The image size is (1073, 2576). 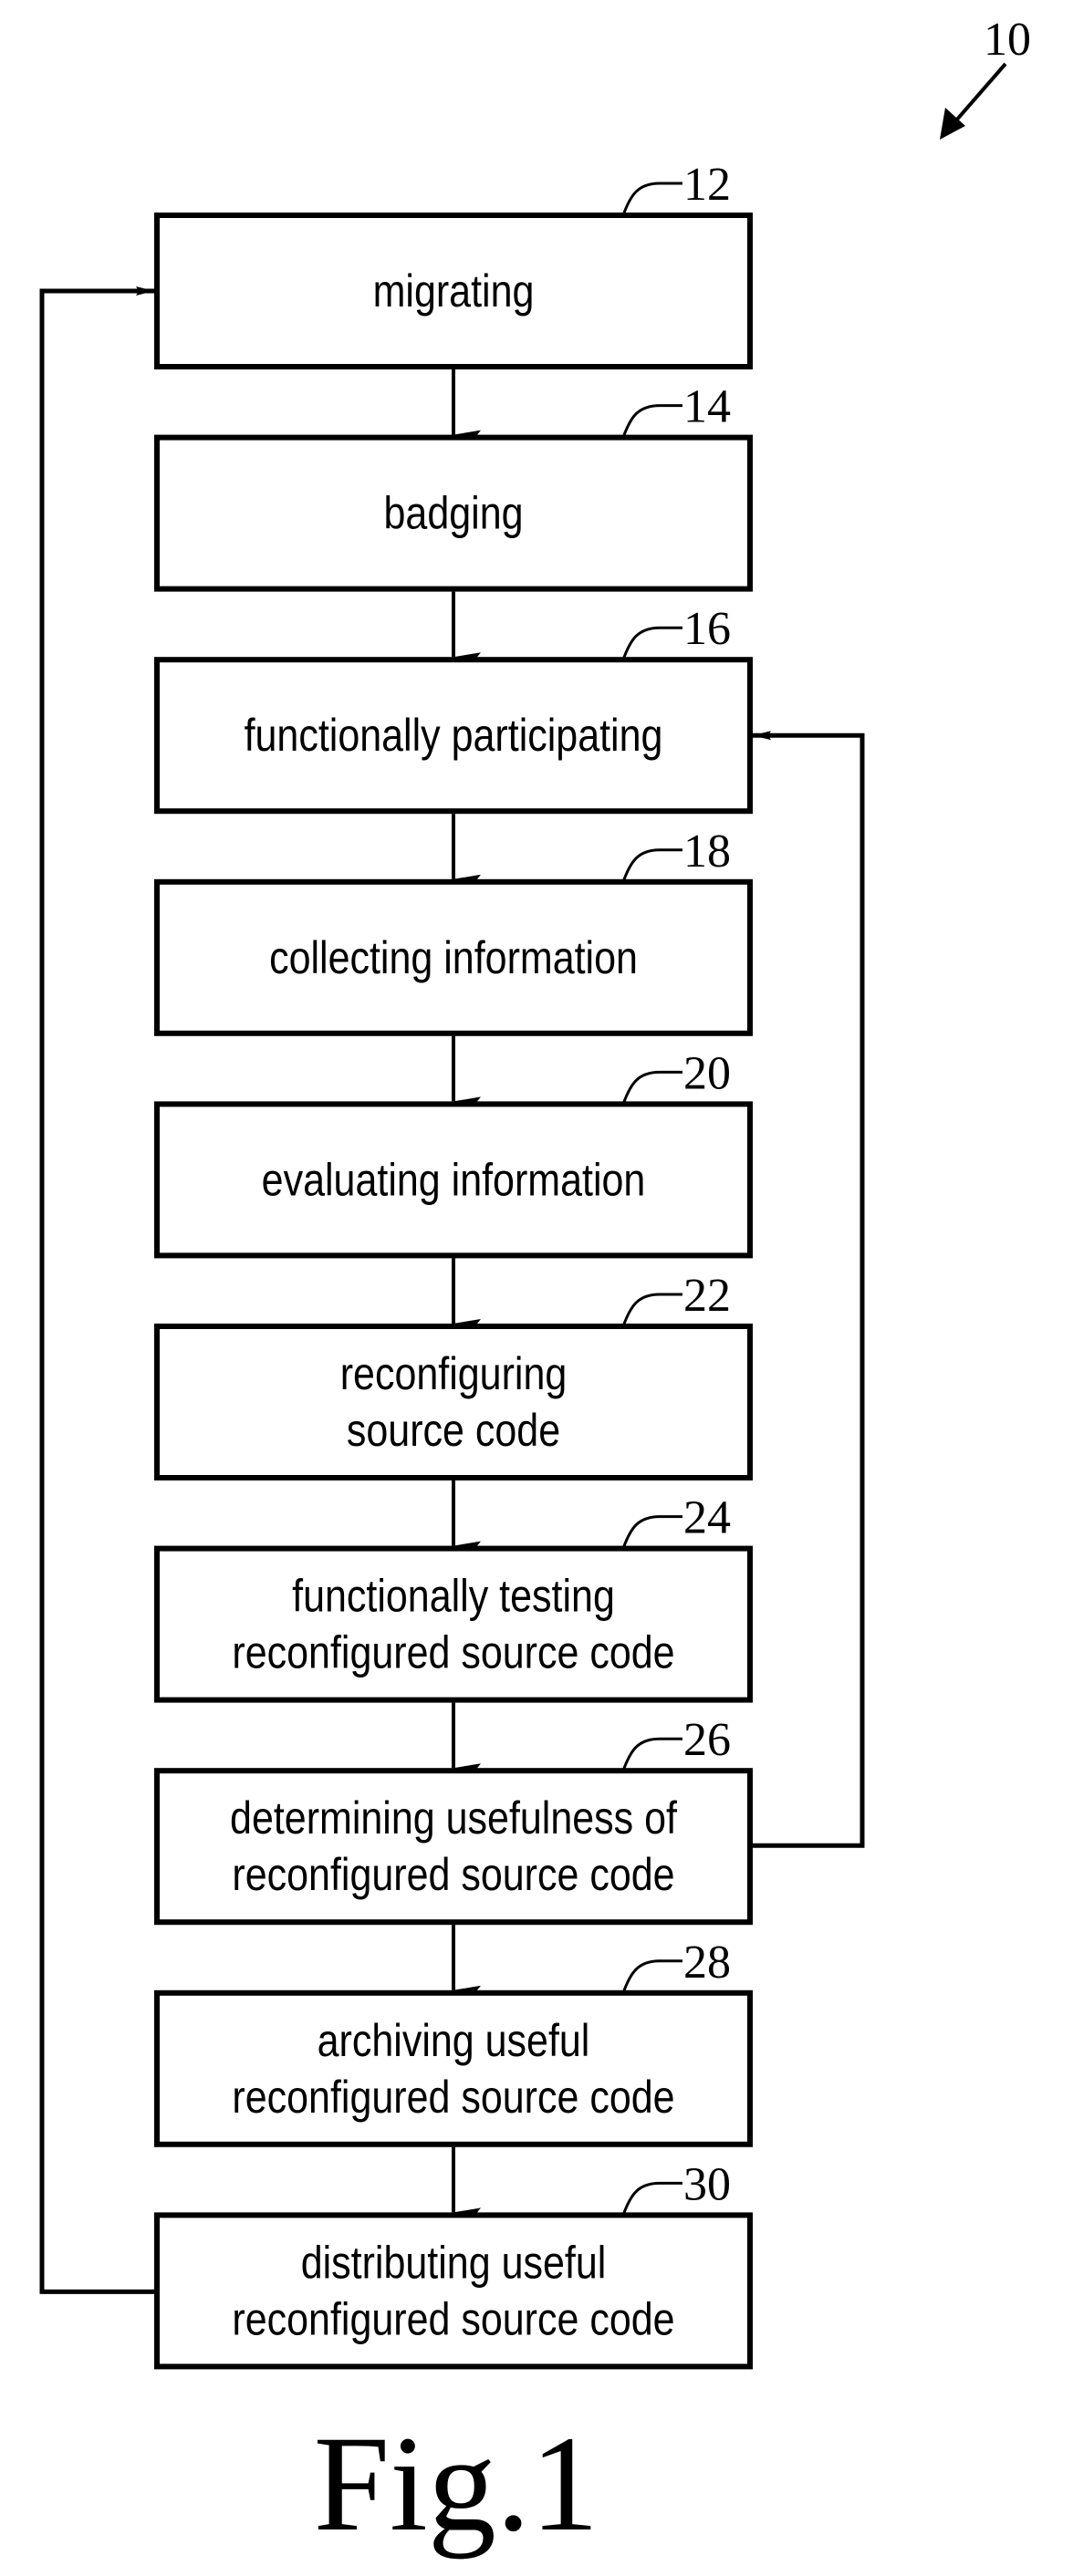 What do you see at coordinates (454, 957) in the screenshot?
I see `step-label: collecting information` at bounding box center [454, 957].